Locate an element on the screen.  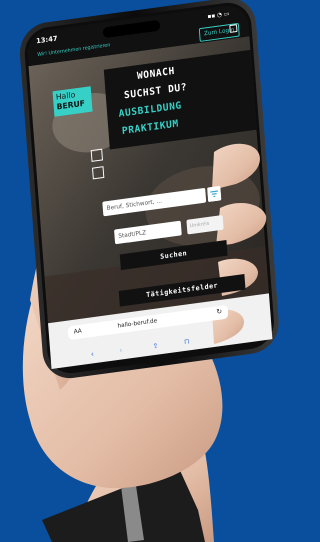
lock-icon is located at coordinates (233, 28).